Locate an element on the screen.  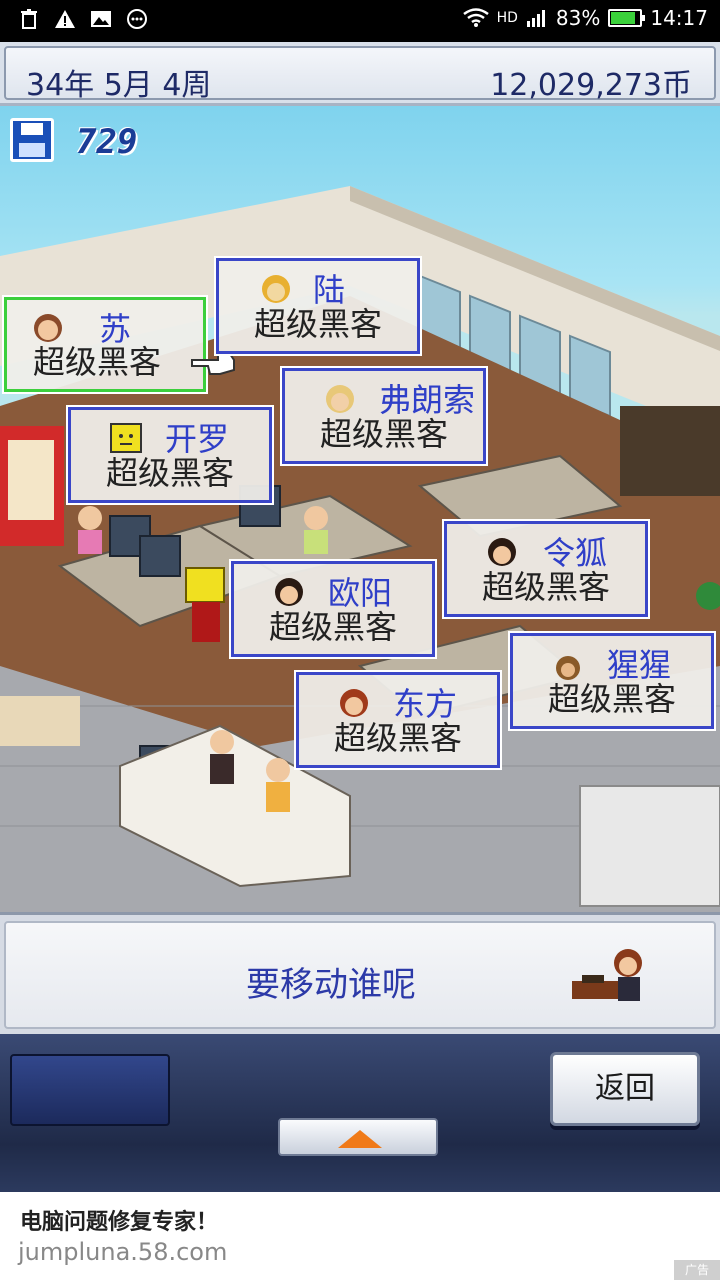
staff-card-su: 苏 超级黑客 is located at coordinates (105, 344).